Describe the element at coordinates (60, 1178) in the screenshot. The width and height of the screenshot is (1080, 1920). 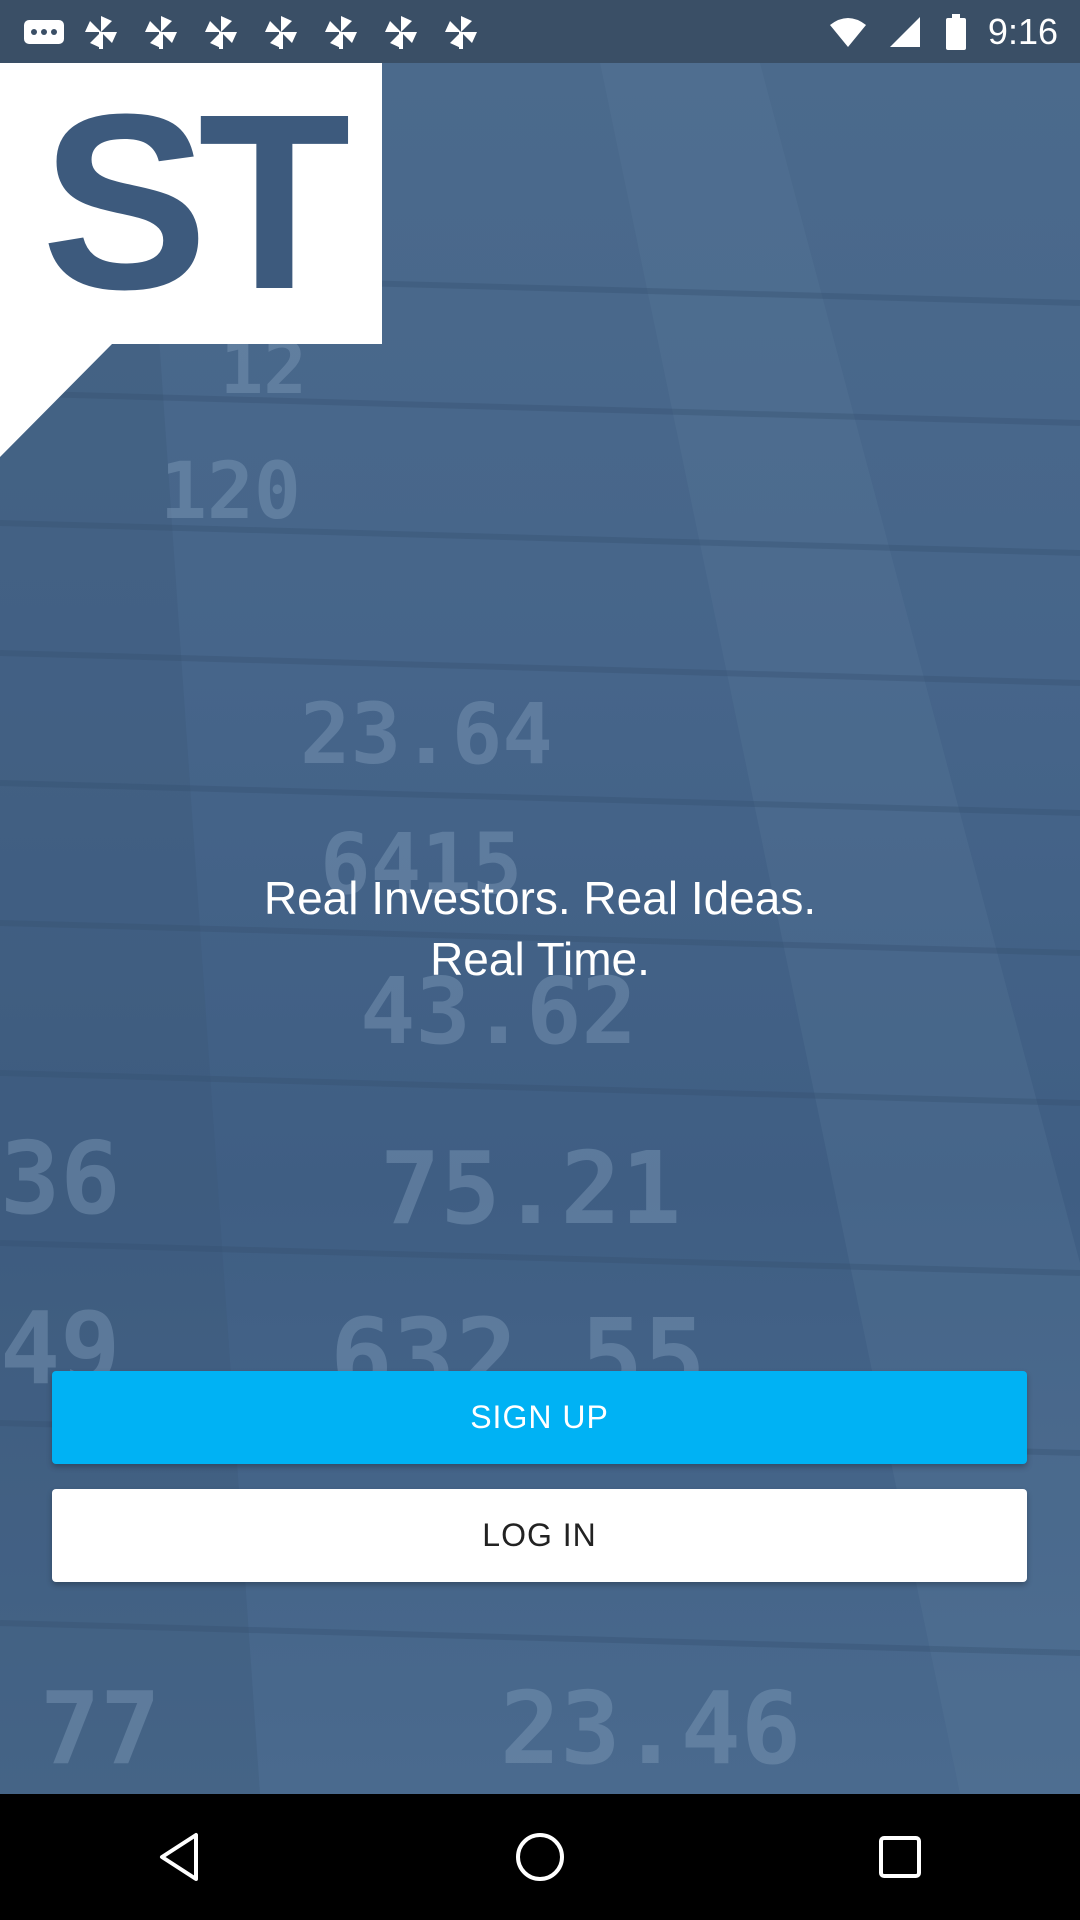
I see `bg-number: 36` at that location.